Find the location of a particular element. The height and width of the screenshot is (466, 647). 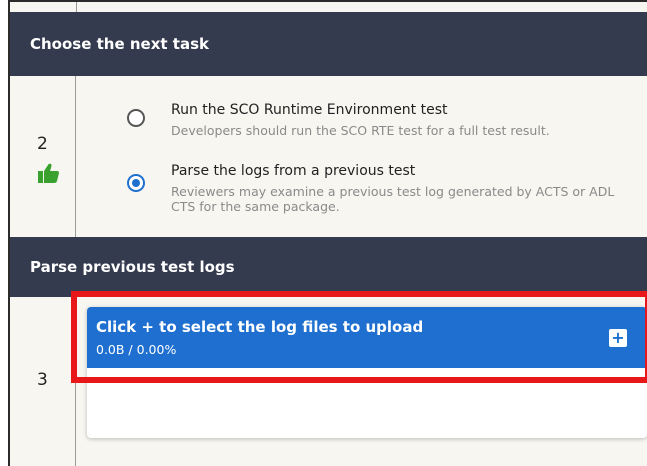

step-number-column: 3 is located at coordinates (43, 381).